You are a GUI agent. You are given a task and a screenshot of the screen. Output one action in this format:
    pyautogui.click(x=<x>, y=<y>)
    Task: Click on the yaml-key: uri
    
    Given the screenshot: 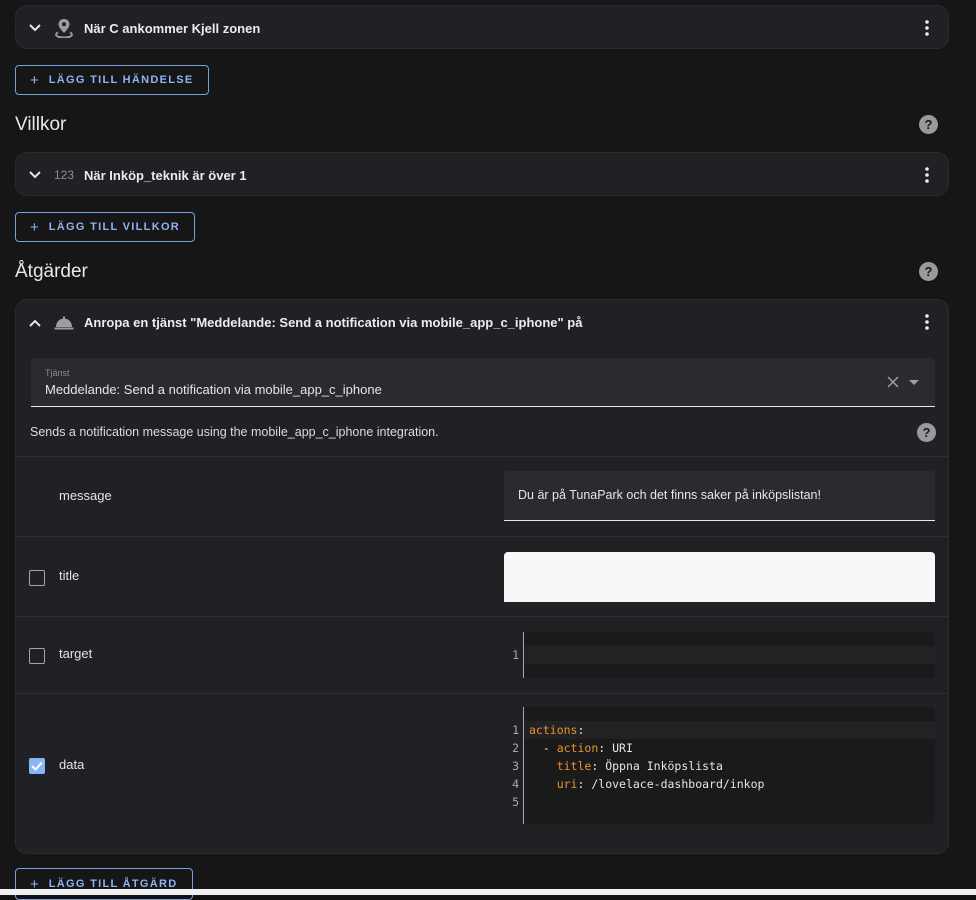 What is the action you would take?
    pyautogui.click(x=567, y=784)
    